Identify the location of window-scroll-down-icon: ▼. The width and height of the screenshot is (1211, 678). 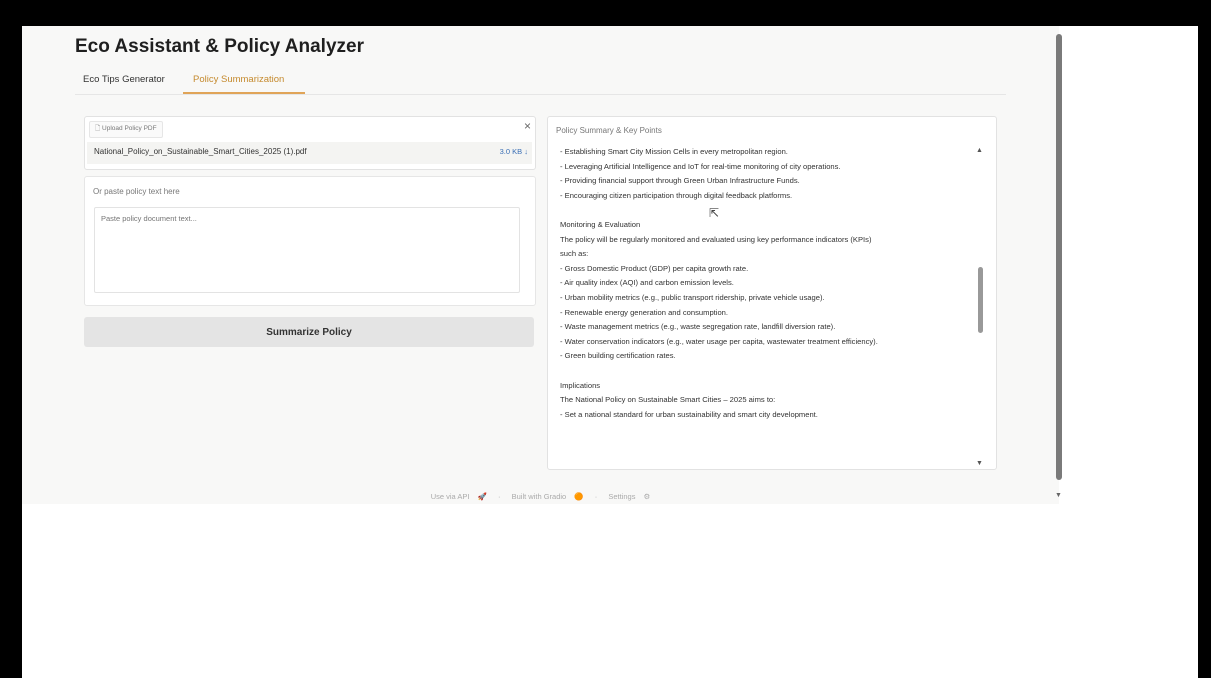
(1058, 495).